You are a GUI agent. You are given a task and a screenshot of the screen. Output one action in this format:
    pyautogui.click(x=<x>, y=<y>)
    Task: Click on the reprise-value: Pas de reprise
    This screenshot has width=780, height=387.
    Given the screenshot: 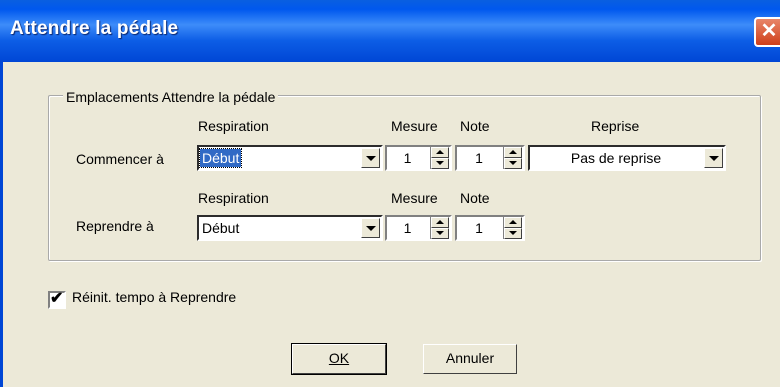 What is the action you would take?
    pyautogui.click(x=616, y=158)
    